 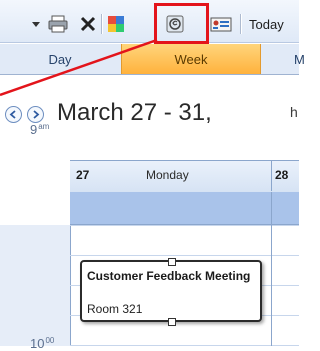 I want to click on tab-week: Week, so click(x=191, y=59).